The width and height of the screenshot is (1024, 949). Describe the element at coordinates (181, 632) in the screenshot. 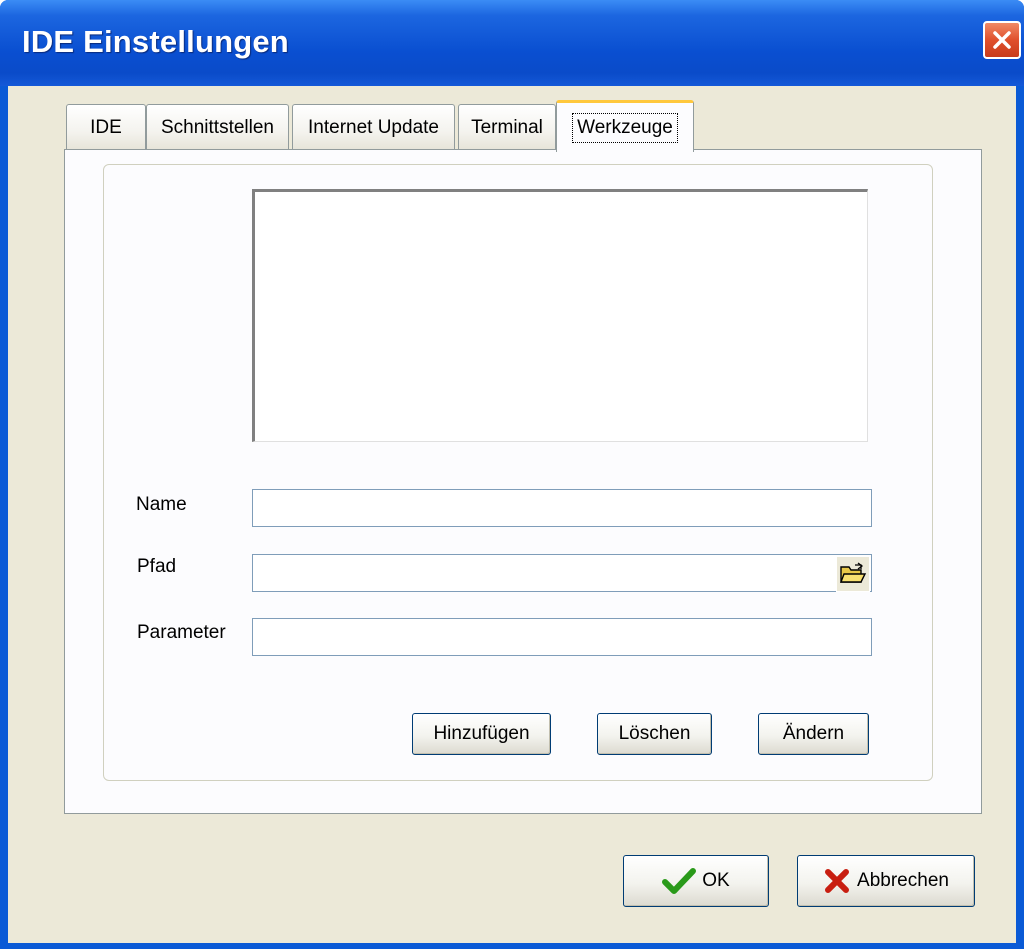

I see `parameter-label: Parameter` at that location.